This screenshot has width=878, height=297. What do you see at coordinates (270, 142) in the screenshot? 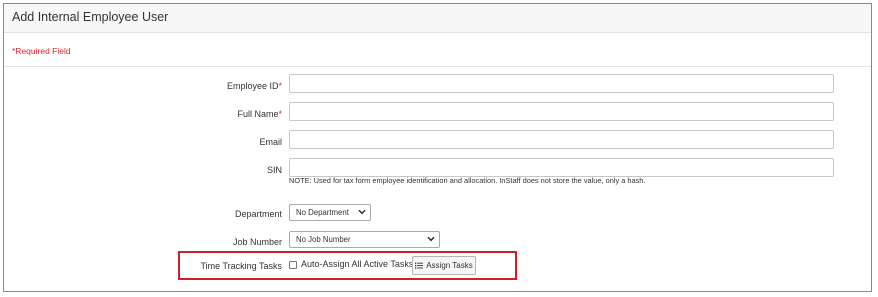
I see `email-label: Email` at bounding box center [270, 142].